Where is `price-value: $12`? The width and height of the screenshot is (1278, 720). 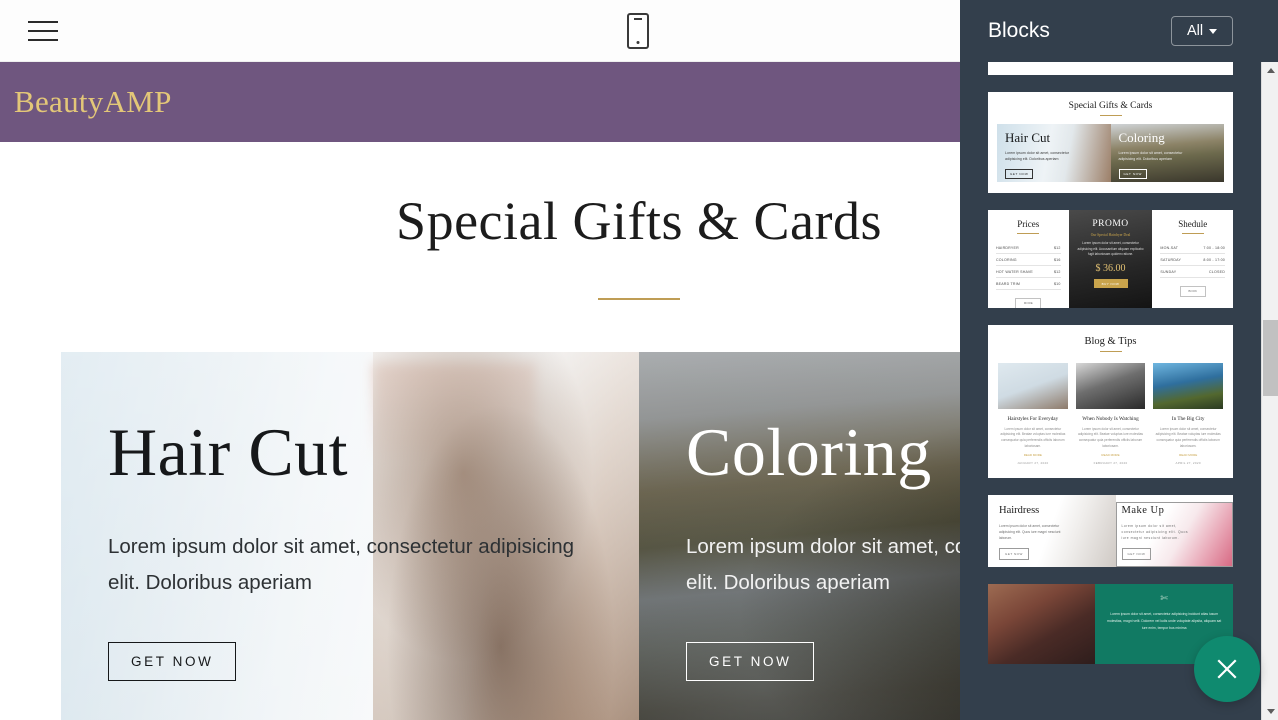
price-value: $12 is located at coordinates (1057, 271).